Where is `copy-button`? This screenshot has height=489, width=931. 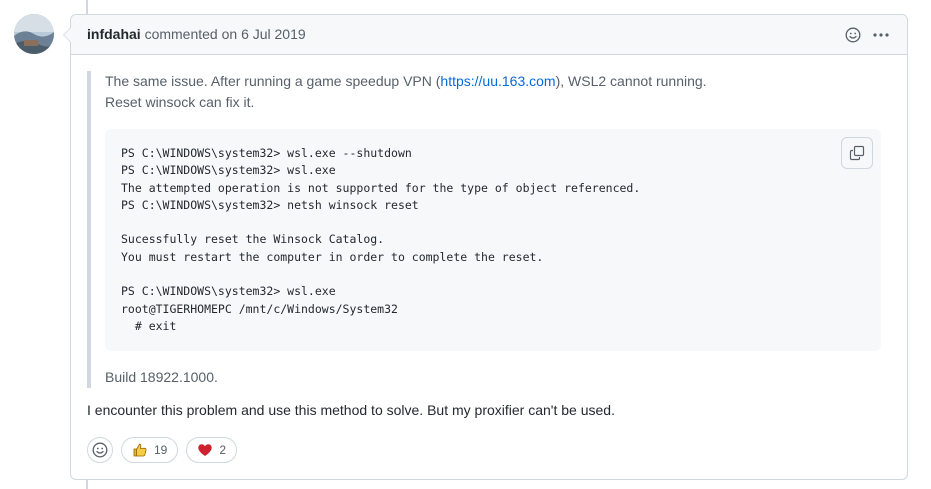
copy-button is located at coordinates (857, 153).